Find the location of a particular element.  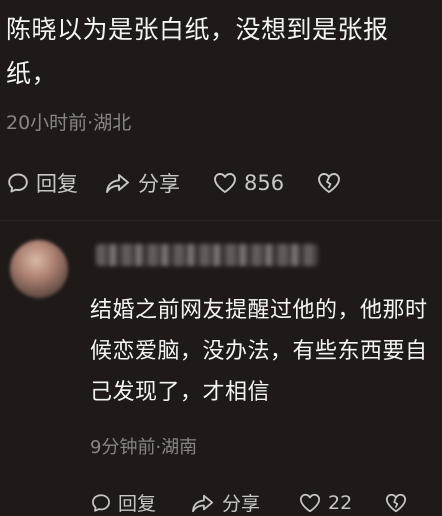

comment-1-actions: 回复 分享 856 is located at coordinates (174, 183).